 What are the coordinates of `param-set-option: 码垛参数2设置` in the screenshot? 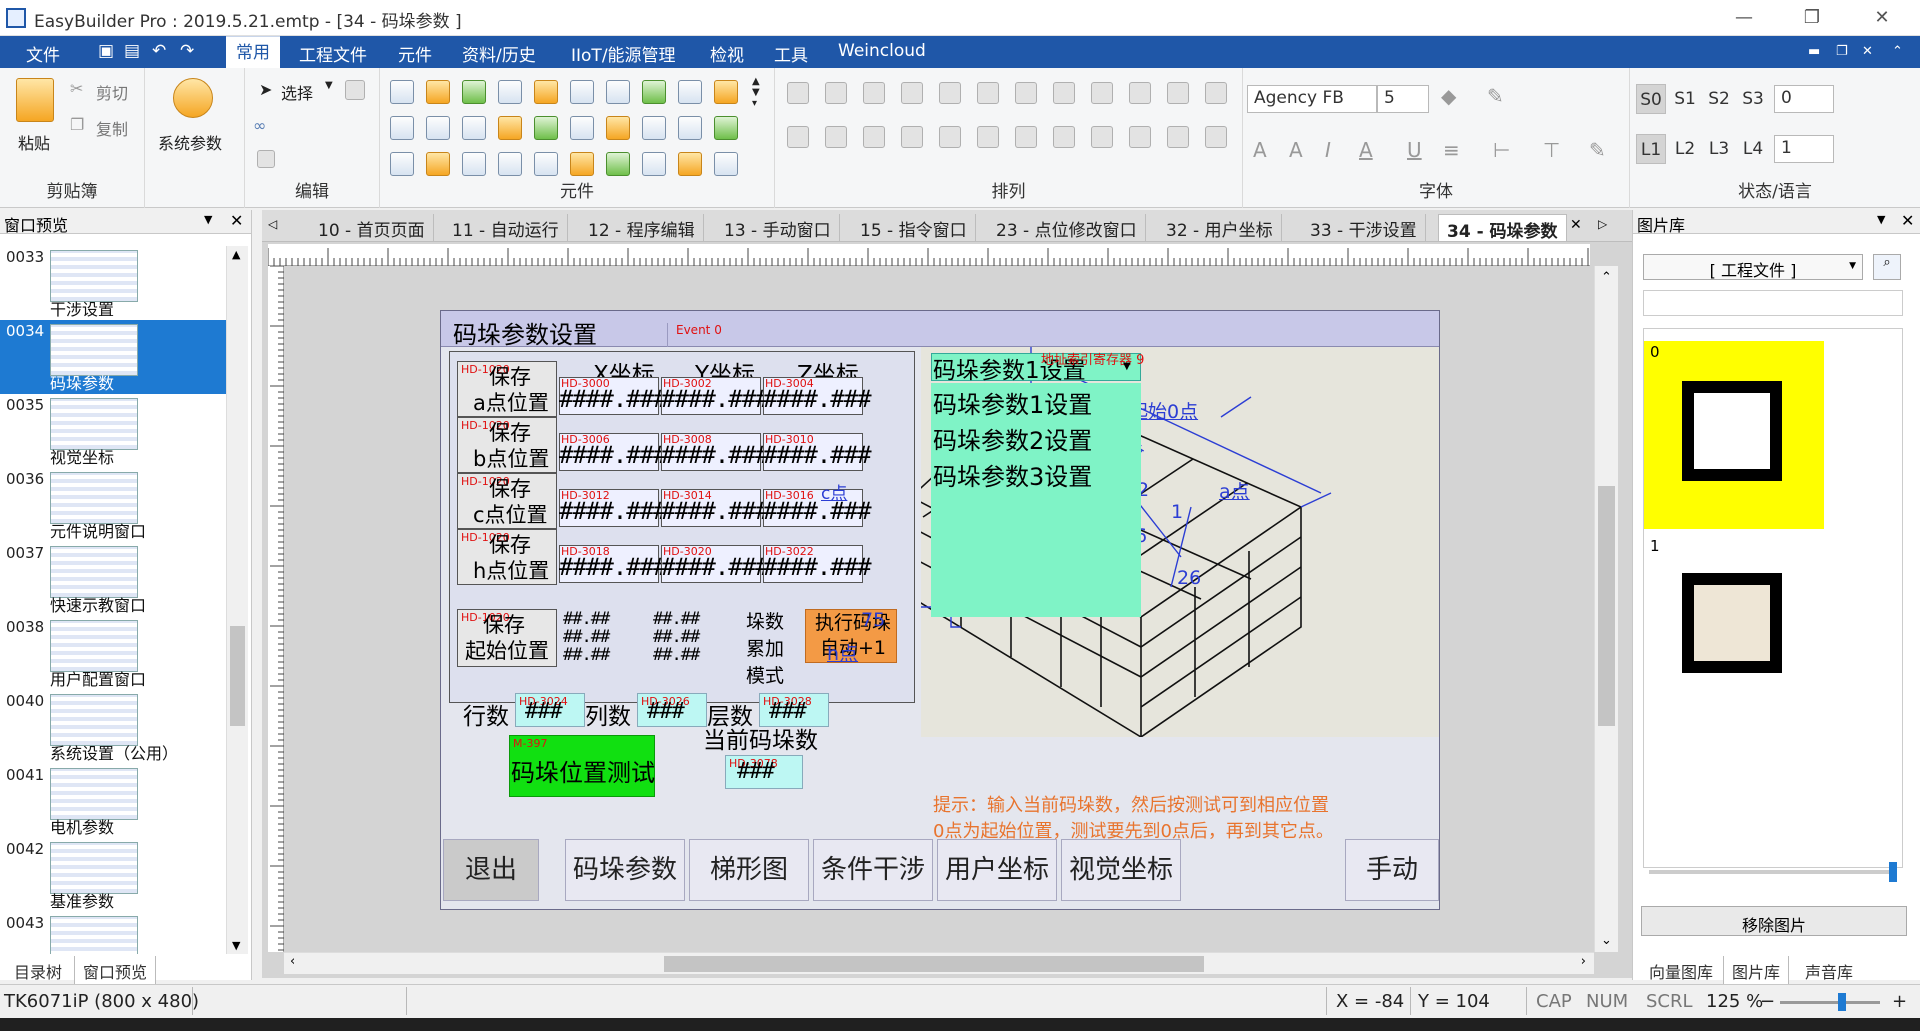 It's located at (1012, 438).